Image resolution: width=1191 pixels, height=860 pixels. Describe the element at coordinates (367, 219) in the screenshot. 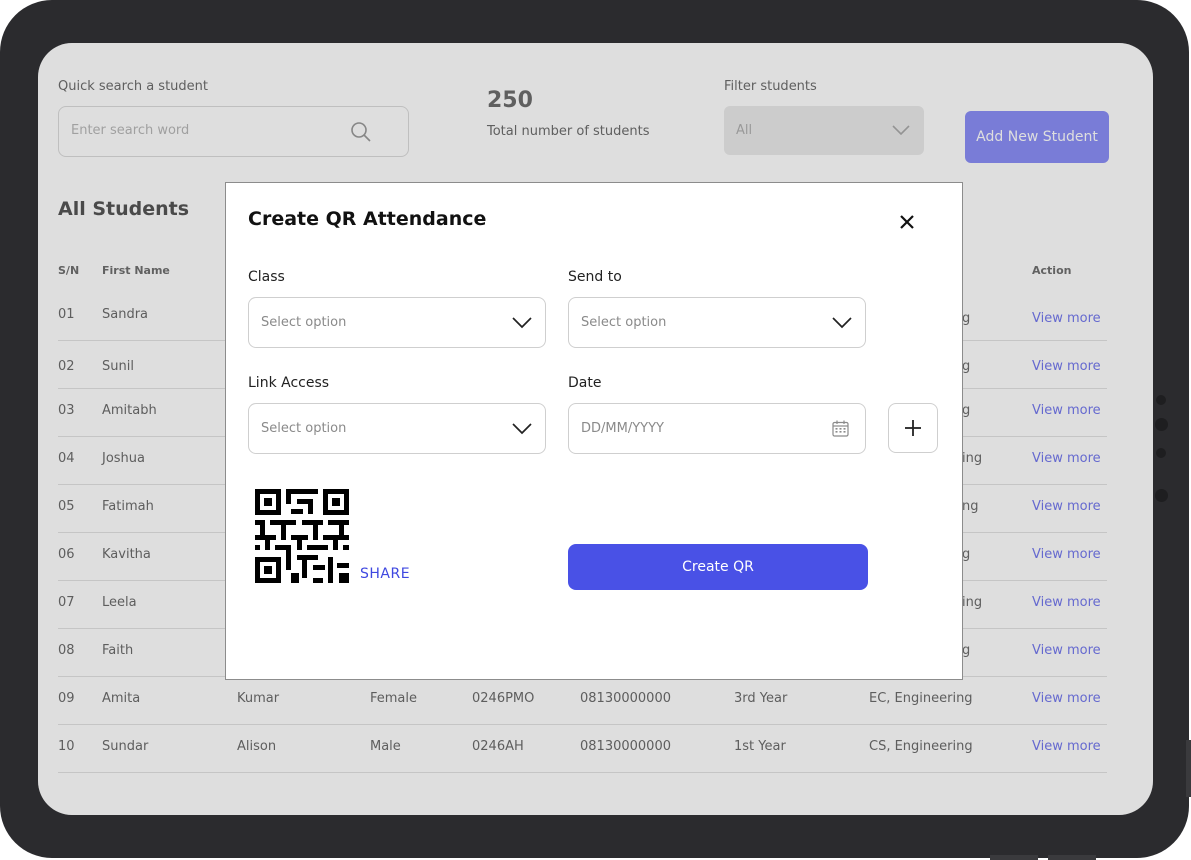

I see `modal-title: Create QR Attendance` at that location.